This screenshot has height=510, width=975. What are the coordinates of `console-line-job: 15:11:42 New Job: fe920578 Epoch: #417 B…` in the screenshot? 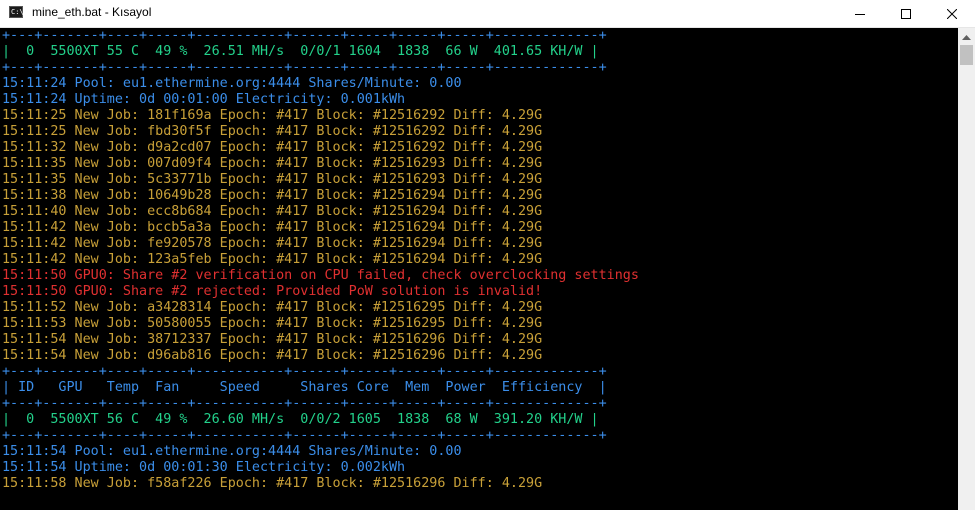 It's located at (272, 243).